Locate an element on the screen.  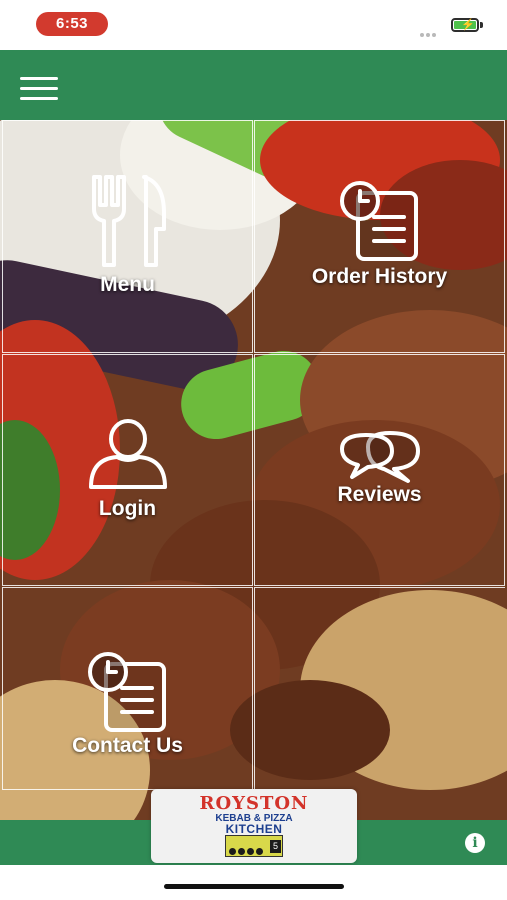
status-bar: 6:53 ⚡ is located at coordinates (253, 25).